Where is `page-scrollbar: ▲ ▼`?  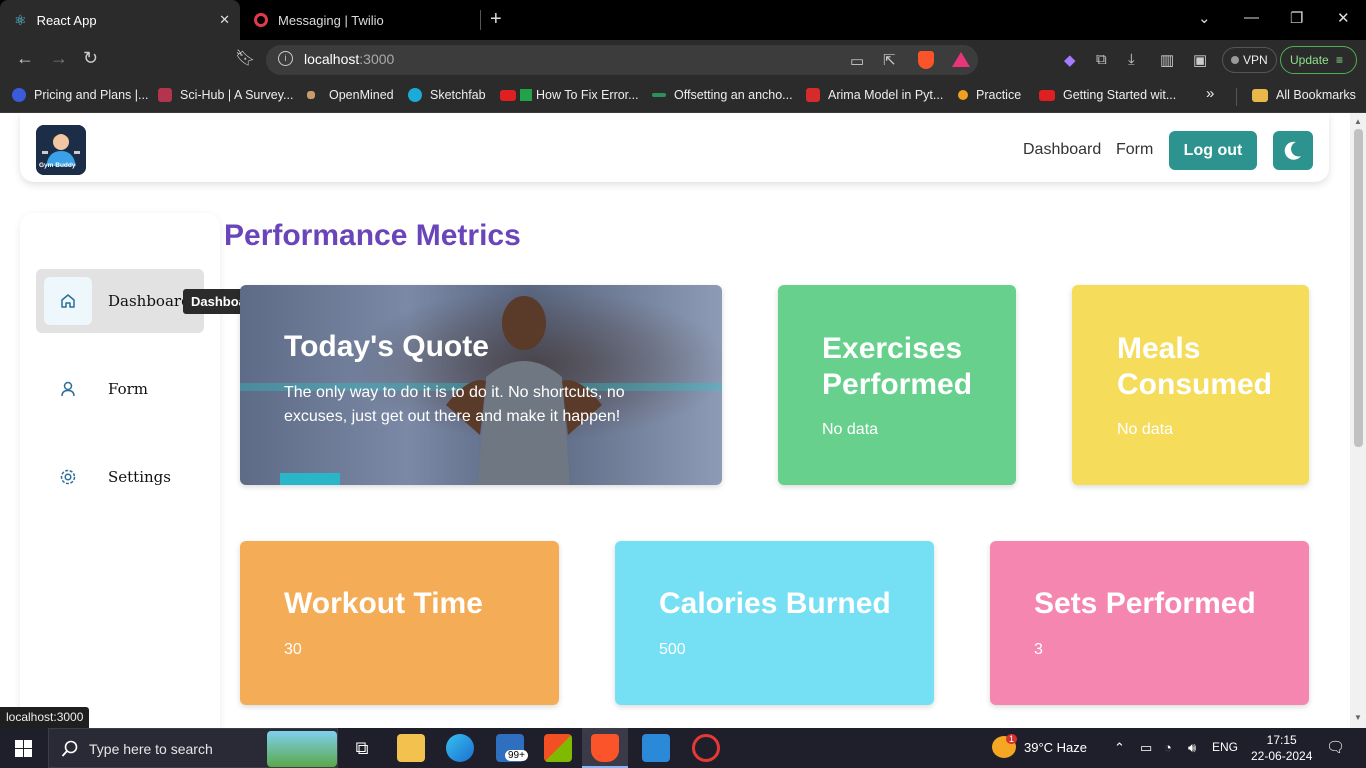
page-scrollbar: ▲ ▼ is located at coordinates (1358, 420).